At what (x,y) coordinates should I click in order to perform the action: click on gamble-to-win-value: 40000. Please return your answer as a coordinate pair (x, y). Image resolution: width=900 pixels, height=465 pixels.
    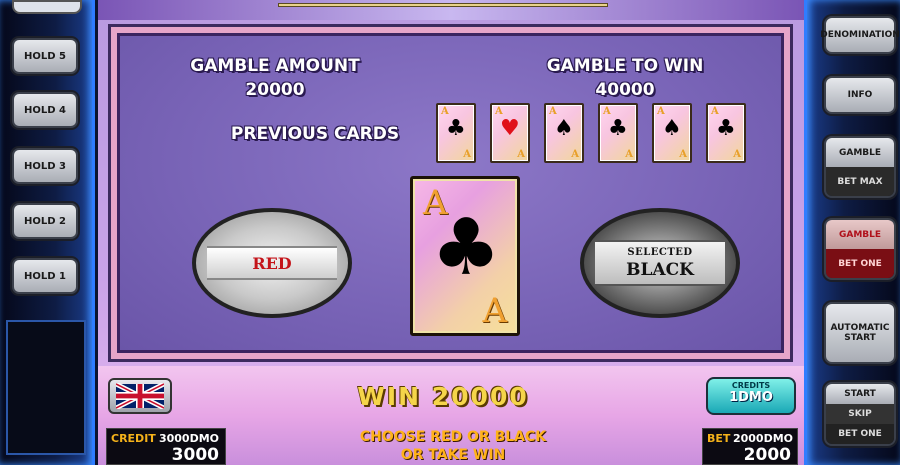
    Looking at the image, I should click on (625, 90).